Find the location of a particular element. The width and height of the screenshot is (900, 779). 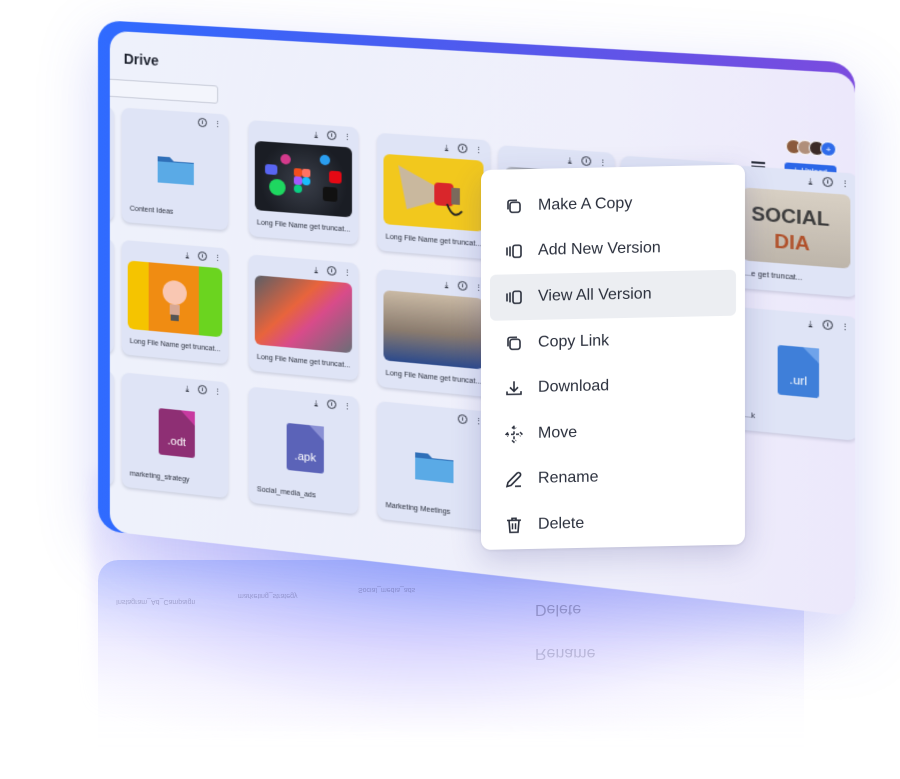

menu-item-copy-link: Copy Link is located at coordinates (613, 340).